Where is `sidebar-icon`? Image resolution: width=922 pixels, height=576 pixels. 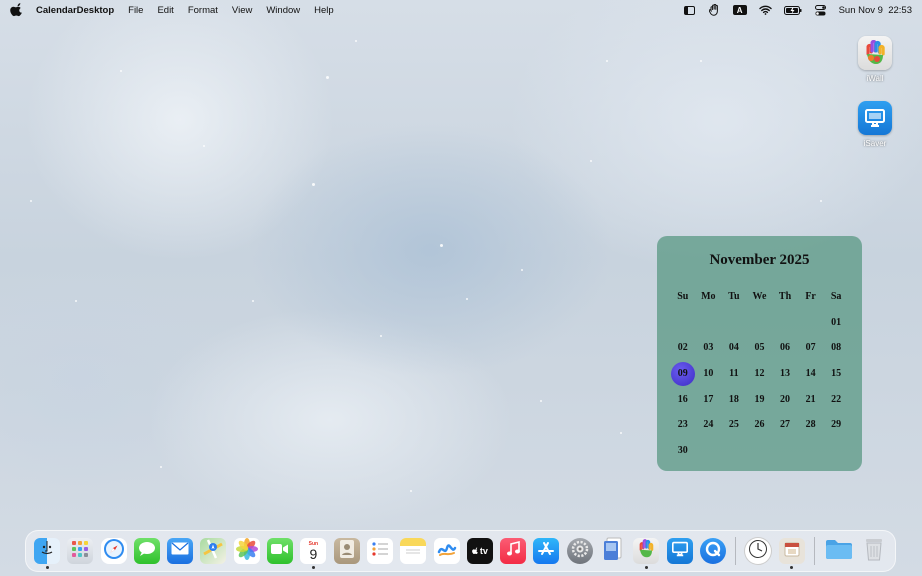 sidebar-icon is located at coordinates (689, 10).